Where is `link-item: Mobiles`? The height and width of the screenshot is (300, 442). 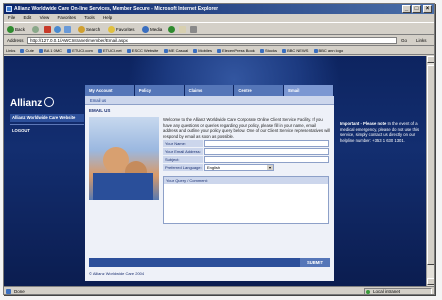
link-item: Mobiles is located at coordinates (202, 50).